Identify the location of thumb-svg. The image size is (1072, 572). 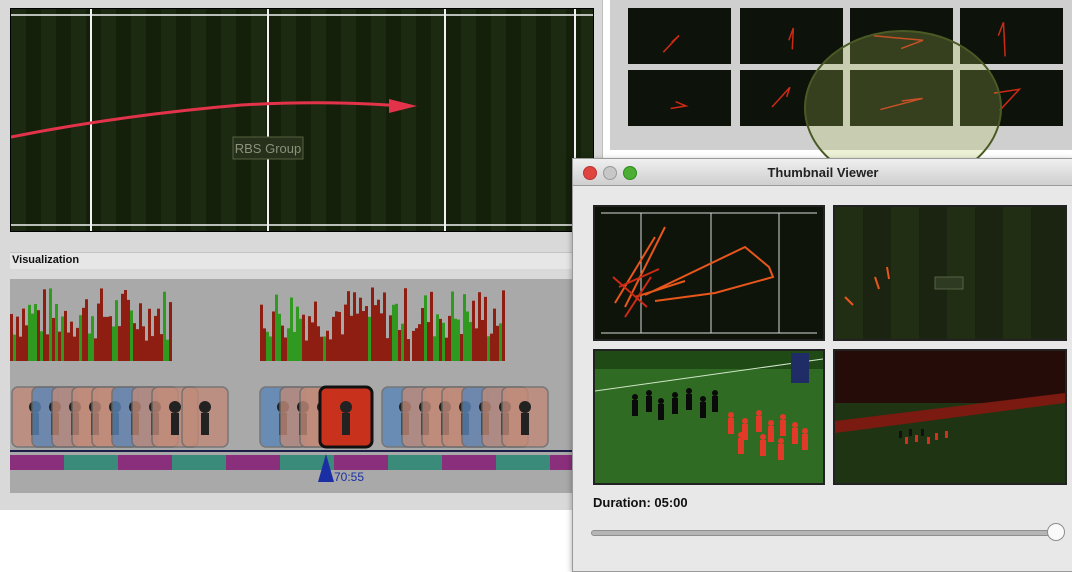
(950, 273).